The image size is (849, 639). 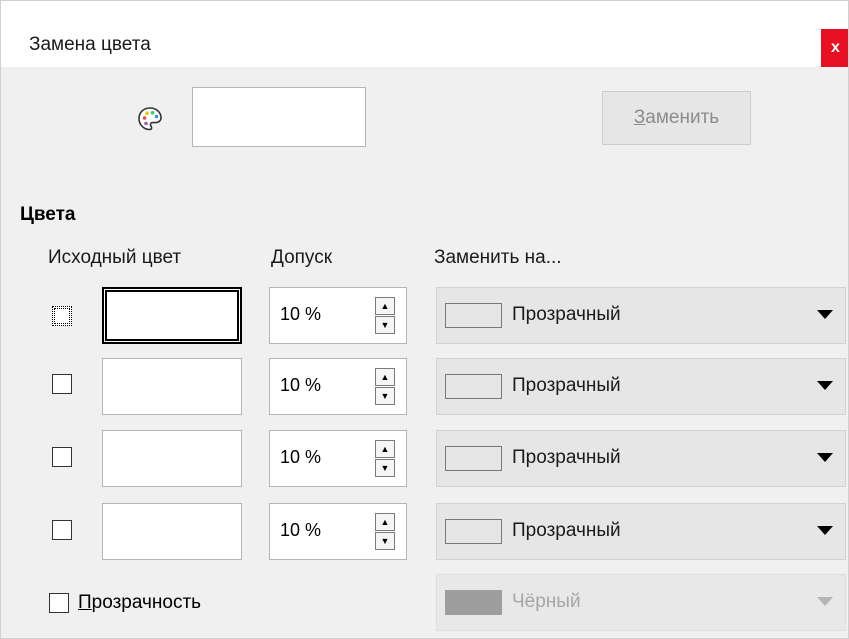 I want to click on row-2-replace-with-value: Прозрачный, so click(x=566, y=385).